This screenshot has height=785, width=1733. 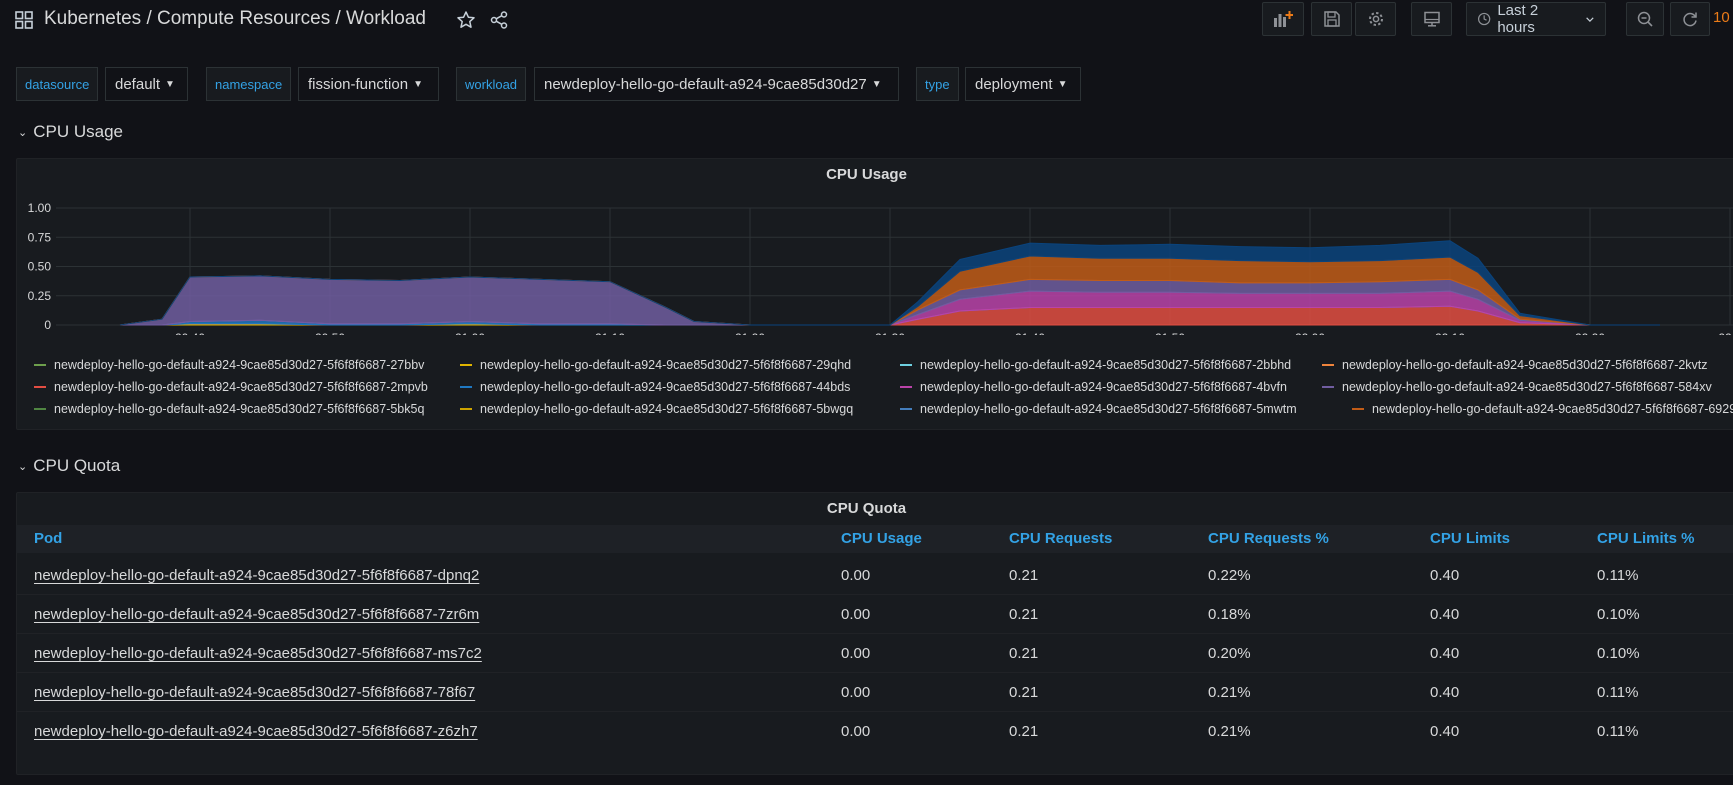 I want to click on zoom-out-button, so click(x=1645, y=19).